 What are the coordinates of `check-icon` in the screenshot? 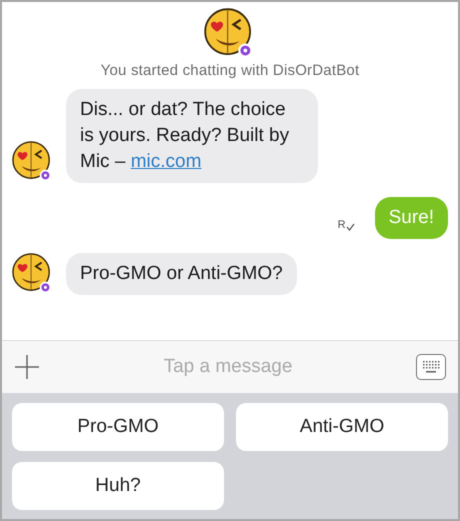 It's located at (350, 227).